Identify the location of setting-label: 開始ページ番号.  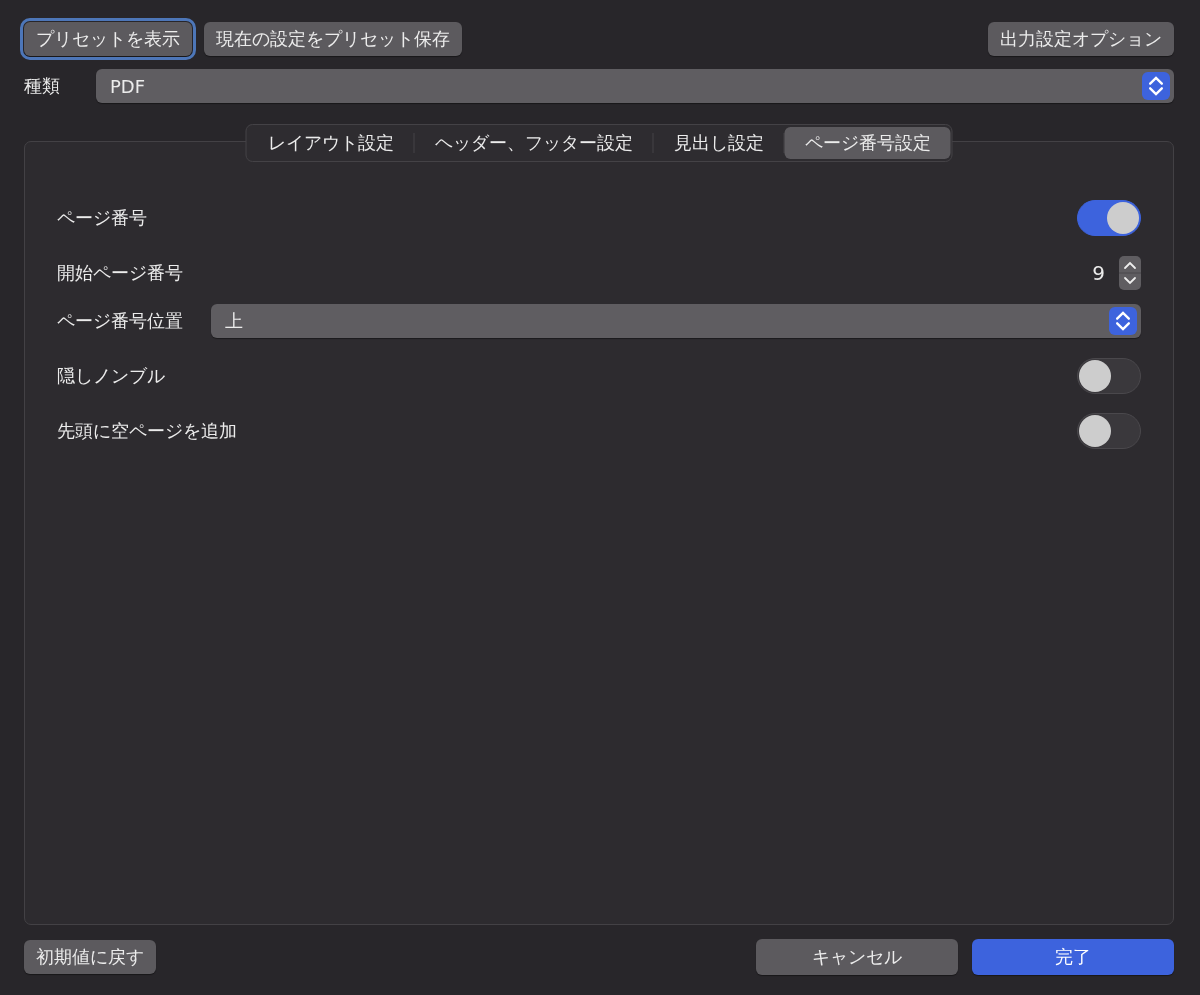
(120, 273).